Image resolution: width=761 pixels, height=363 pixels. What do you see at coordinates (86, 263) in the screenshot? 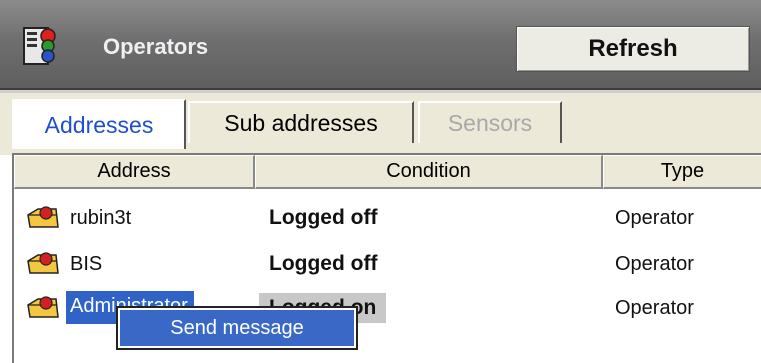
I see `address-cell: BIS` at bounding box center [86, 263].